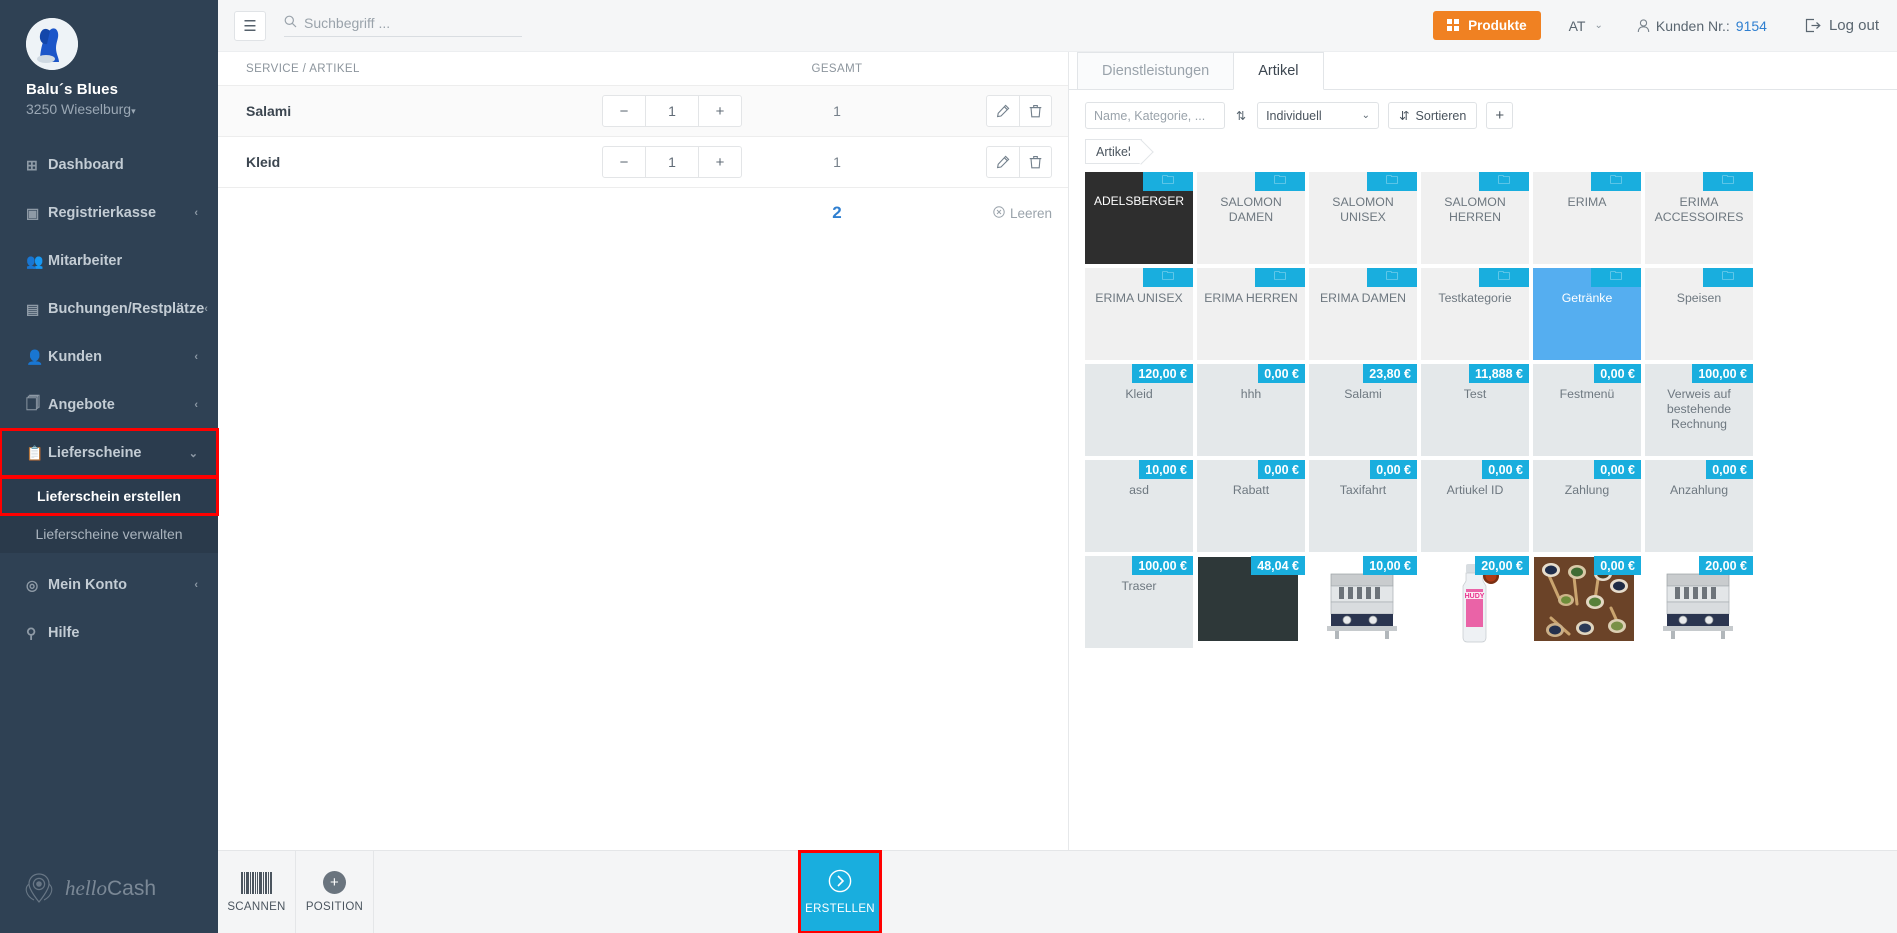  Describe the element at coordinates (1475, 602) in the screenshot. I see `product-tile-spray-bottle: HUDY 20,00 €` at that location.